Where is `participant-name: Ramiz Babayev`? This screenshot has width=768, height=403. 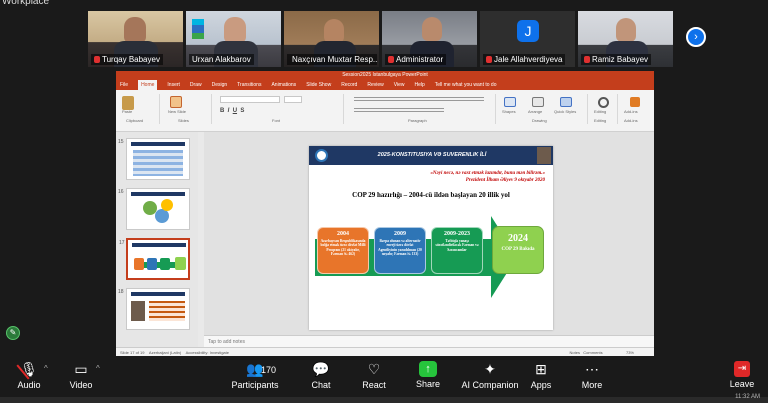
participant-name: Ramiz Babayev is located at coordinates (616, 59).